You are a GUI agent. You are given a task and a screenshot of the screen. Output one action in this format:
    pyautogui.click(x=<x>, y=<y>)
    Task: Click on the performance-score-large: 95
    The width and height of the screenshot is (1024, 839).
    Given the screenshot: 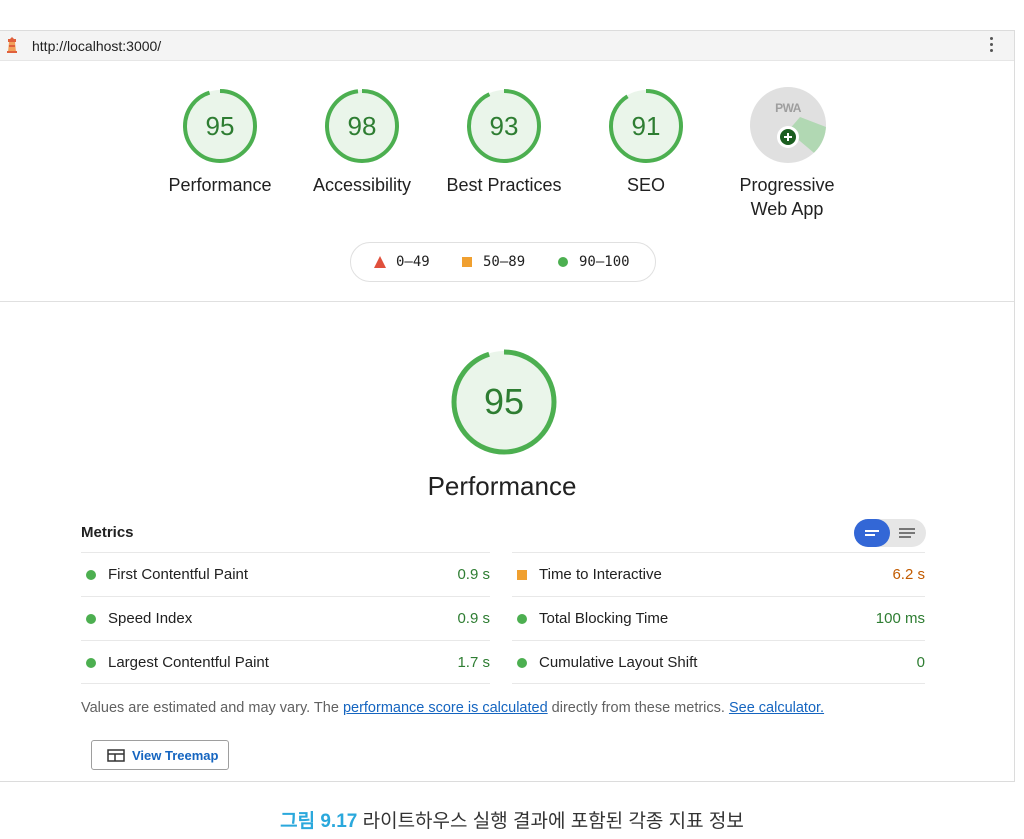 What is the action you would take?
    pyautogui.click(x=504, y=401)
    